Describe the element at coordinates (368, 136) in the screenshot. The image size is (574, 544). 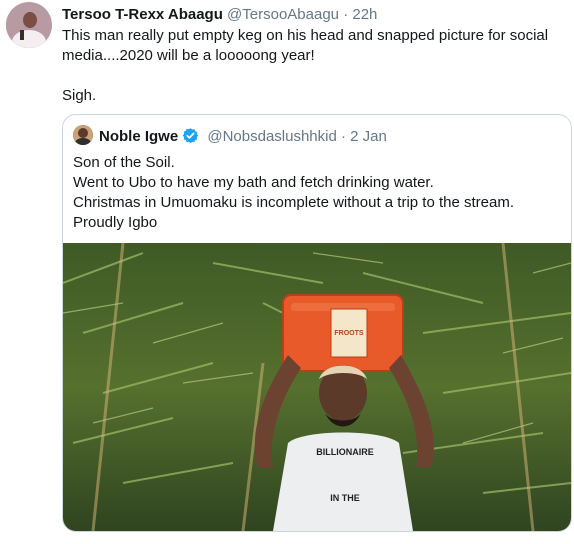
I see `quoted-timestamp: 2 Jan` at that location.